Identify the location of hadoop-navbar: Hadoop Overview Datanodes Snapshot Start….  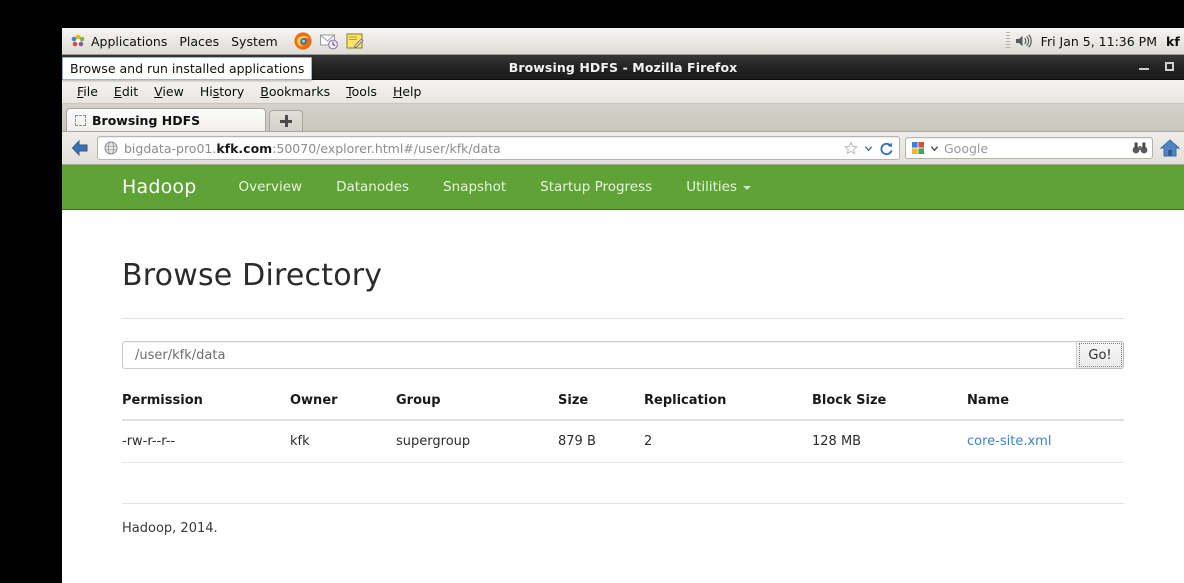
(623, 187).